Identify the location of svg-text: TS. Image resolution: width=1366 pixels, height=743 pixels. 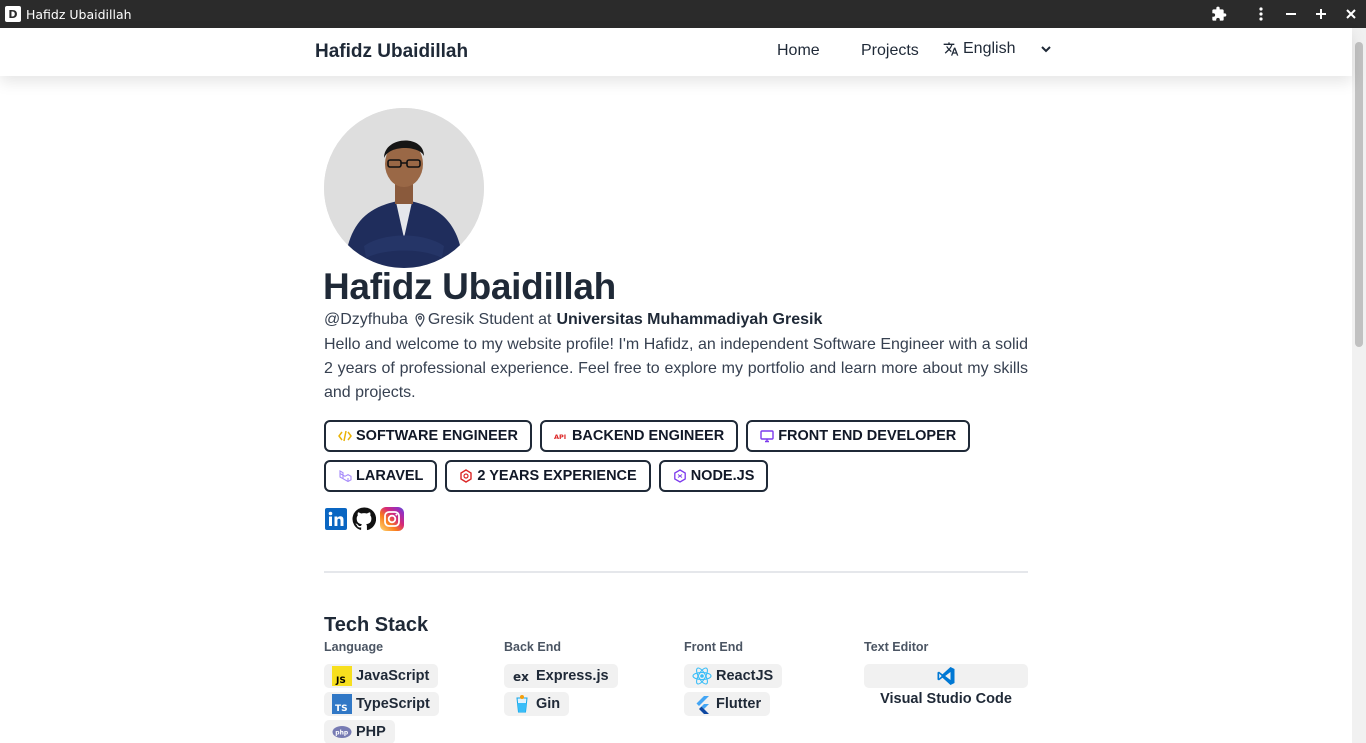
(341, 709).